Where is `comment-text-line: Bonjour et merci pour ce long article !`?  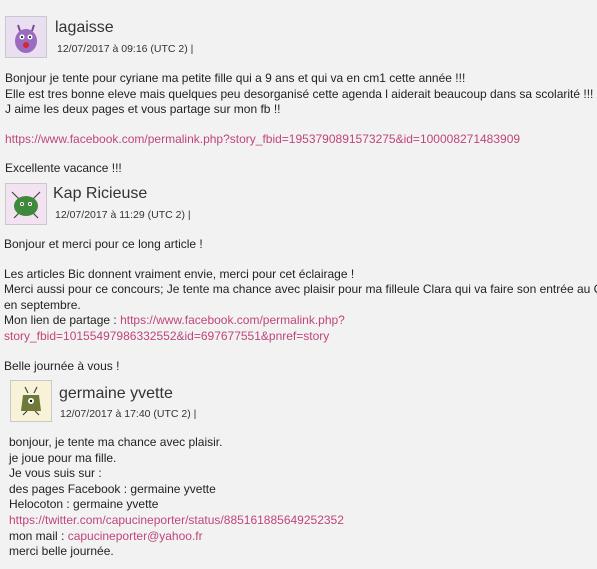
comment-text-line: Bonjour et merci pour ce long article ! is located at coordinates (103, 244).